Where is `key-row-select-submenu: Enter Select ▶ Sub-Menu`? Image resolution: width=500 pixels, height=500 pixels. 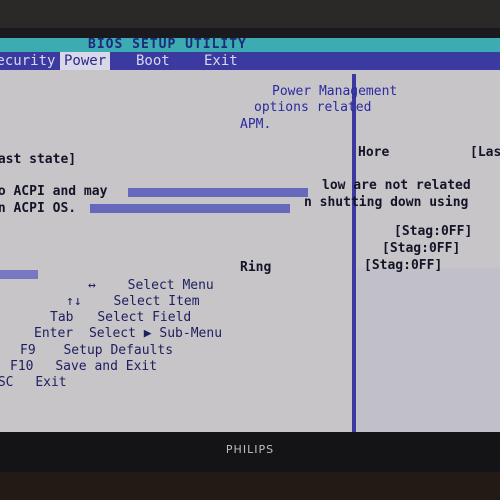 key-row-select-submenu: Enter Select ▶ Sub-Menu is located at coordinates (128, 334).